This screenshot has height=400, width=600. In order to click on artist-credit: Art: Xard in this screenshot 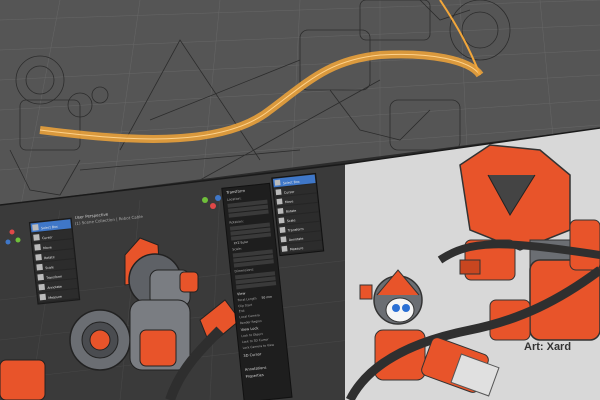, I will do `click(548, 347)`.